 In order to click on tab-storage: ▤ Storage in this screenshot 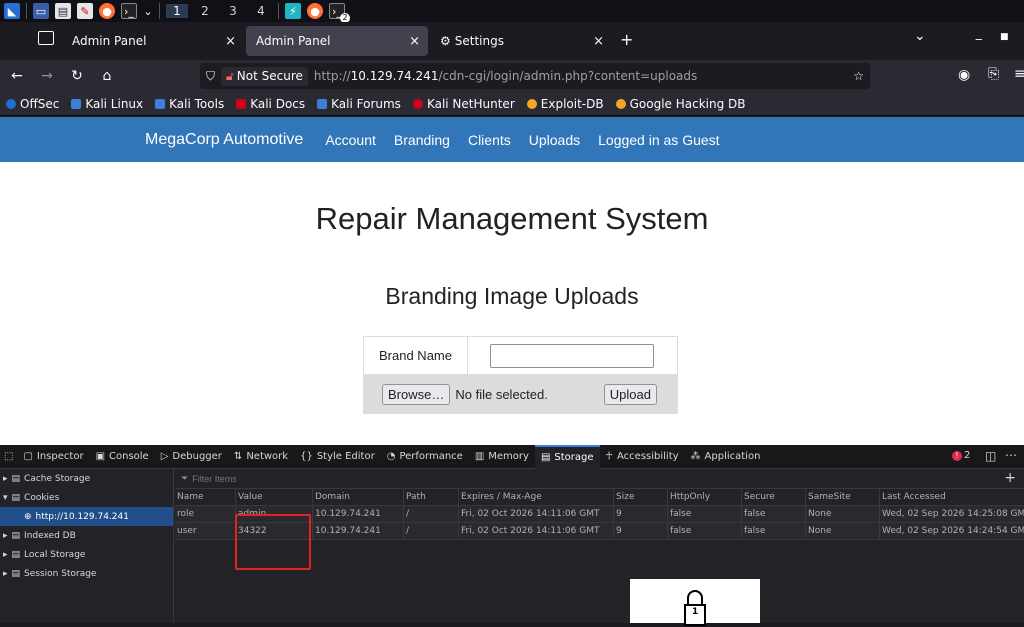, I will do `click(567, 456)`.